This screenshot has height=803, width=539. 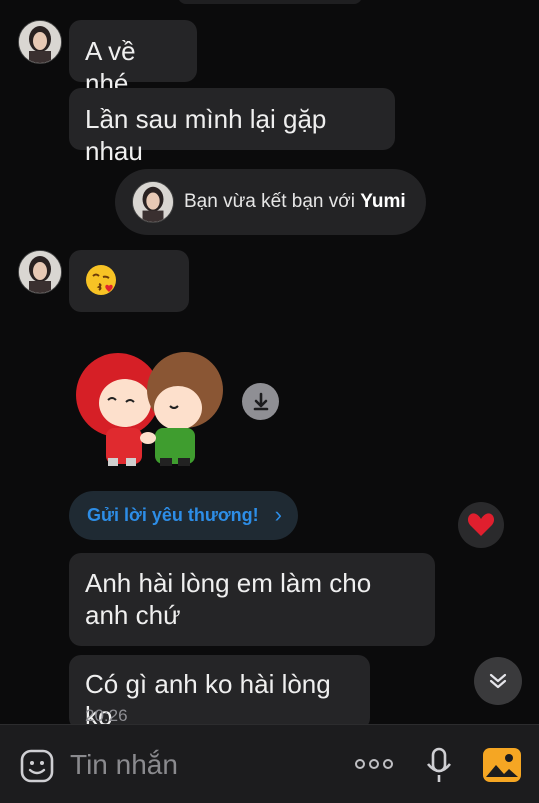 What do you see at coordinates (270, 2) in the screenshot?
I see `top-status-pill` at bounding box center [270, 2].